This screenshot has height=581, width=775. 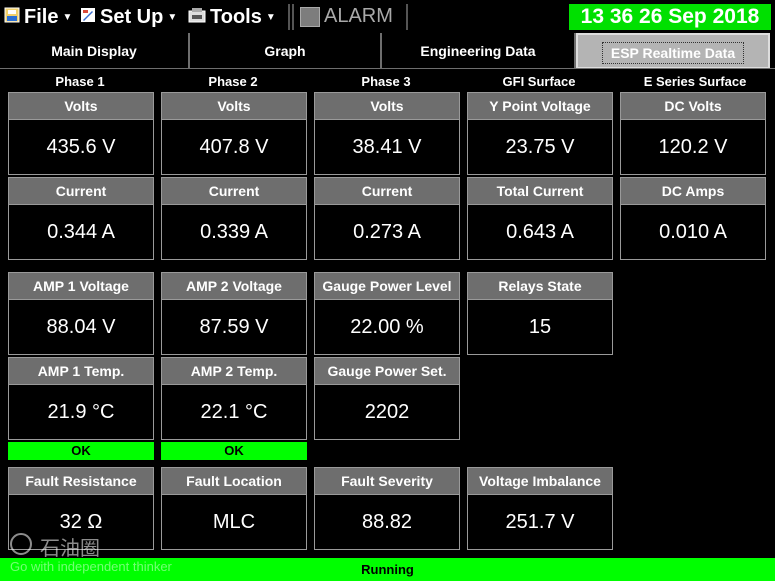 What do you see at coordinates (81, 286) in the screenshot?
I see `card-label: AMP 1 Voltage` at bounding box center [81, 286].